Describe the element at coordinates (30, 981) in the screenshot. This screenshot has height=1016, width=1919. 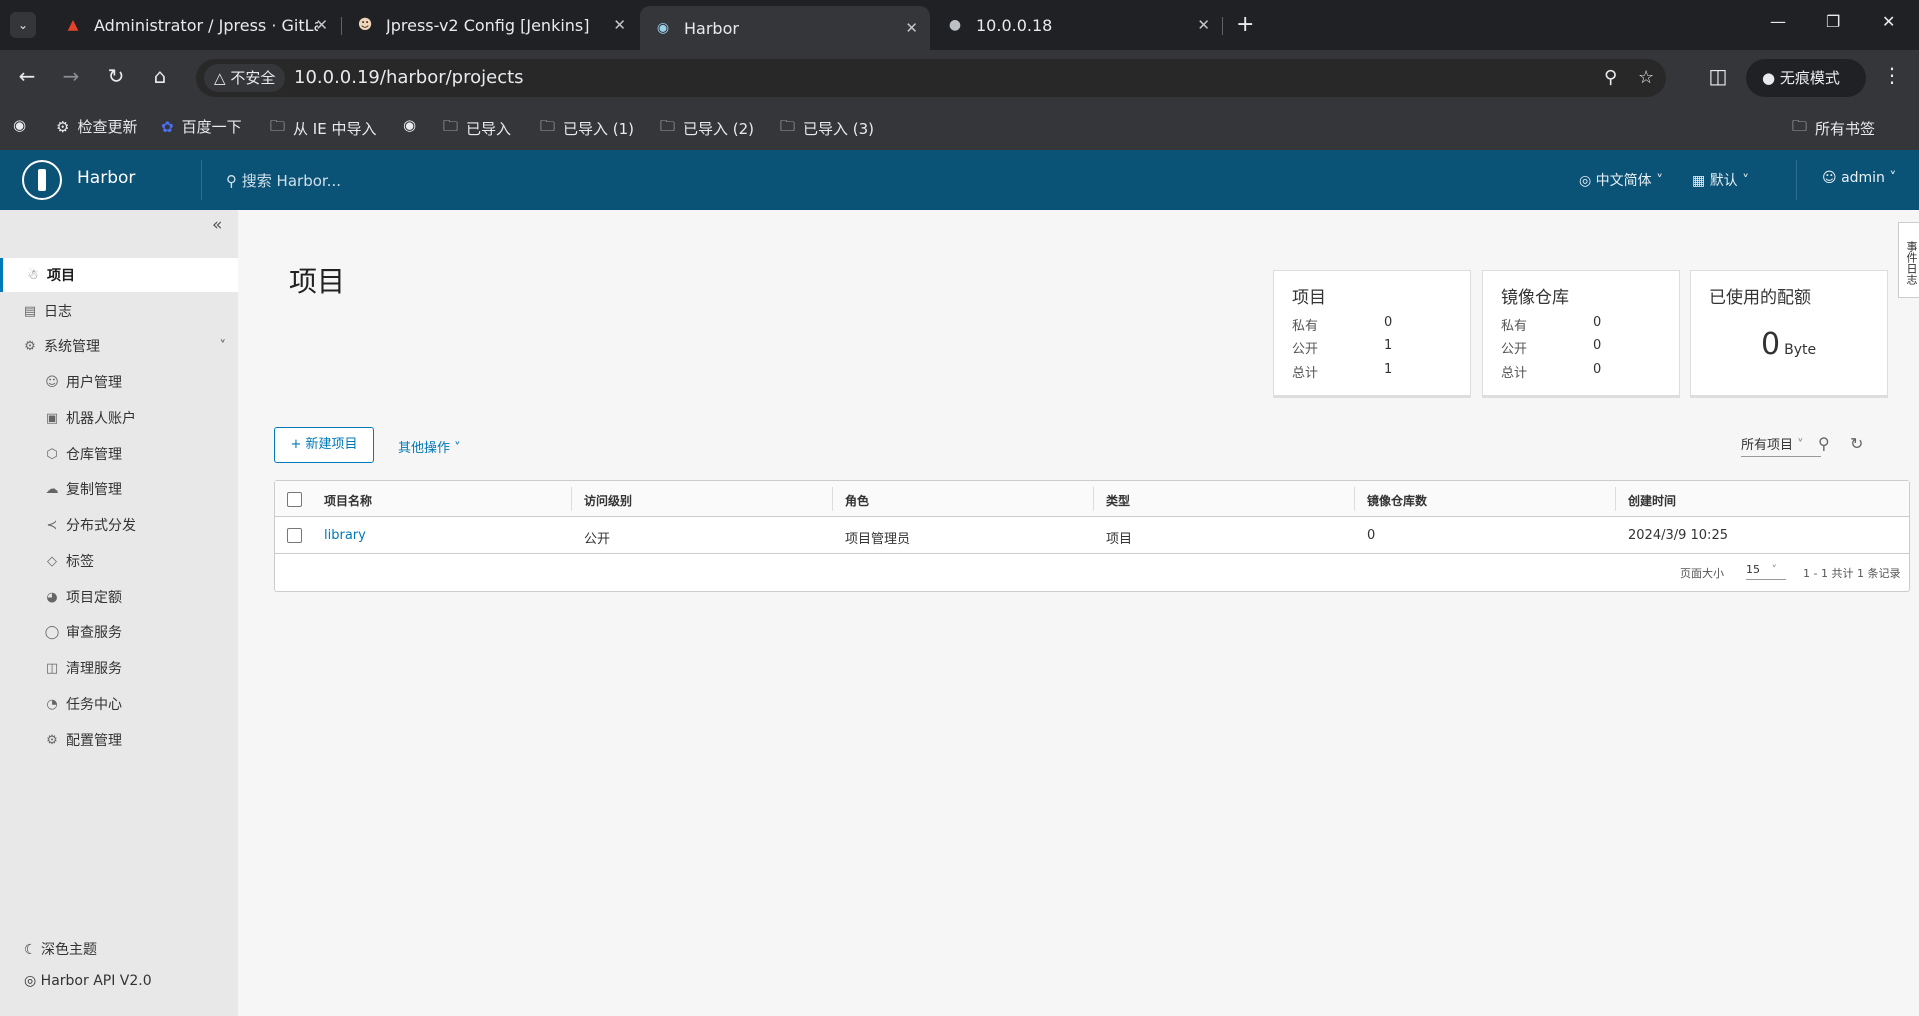
I see `api-icon: ◎` at that location.